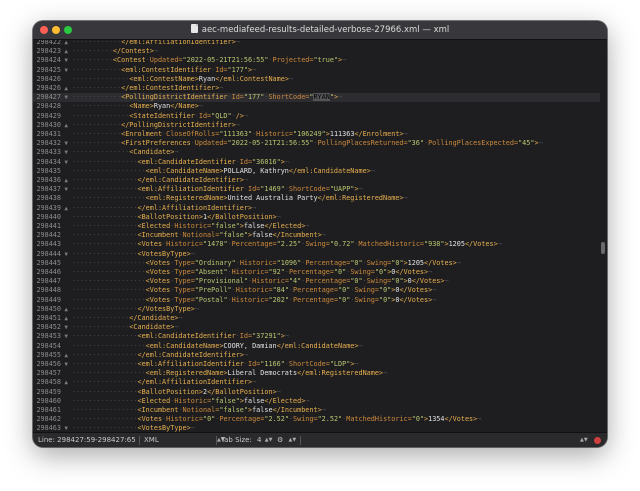 Image resolution: width=640 pixels, height=491 pixels. I want to click on code-token: <eml:CandidateIdentifier, so click(186, 336).